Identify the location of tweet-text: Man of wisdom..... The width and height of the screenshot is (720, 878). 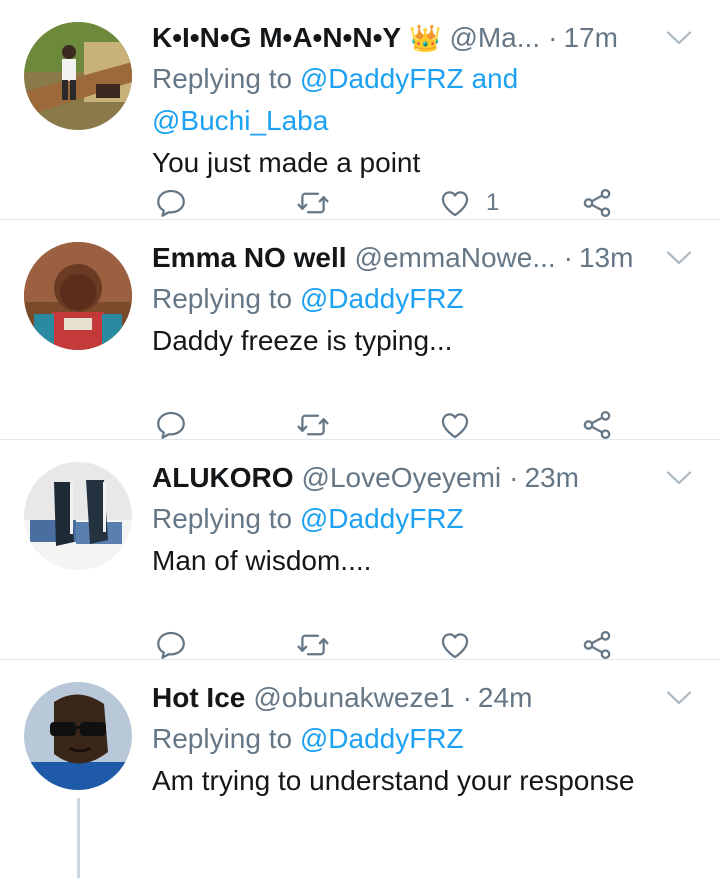
(262, 560).